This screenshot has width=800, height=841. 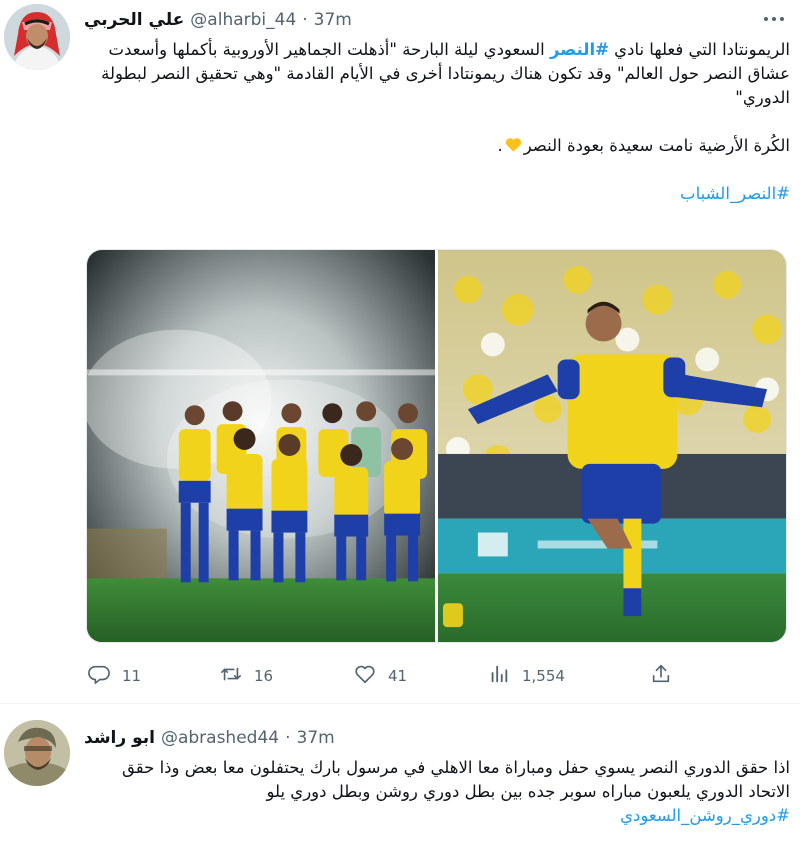 I want to click on reply-count: 11, so click(x=132, y=676).